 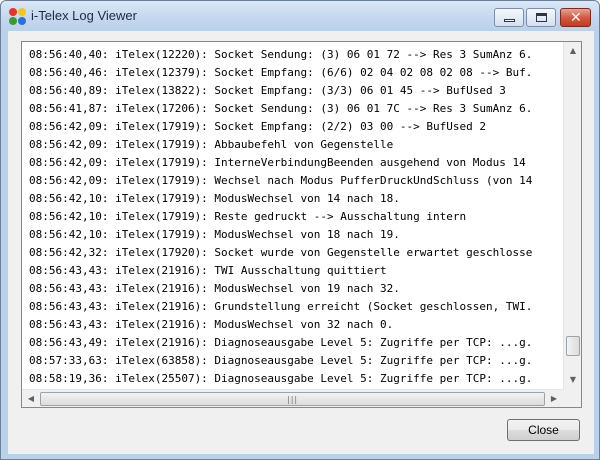 I want to click on scroll-left-icon: ◀, so click(x=31, y=399).